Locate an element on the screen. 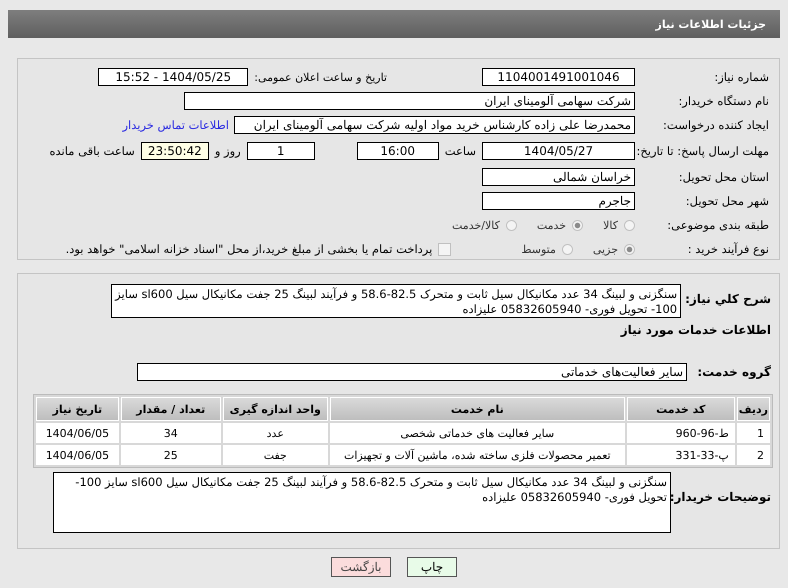 The image size is (788, 588). field-label: گروه خدمت: is located at coordinates (734, 372).